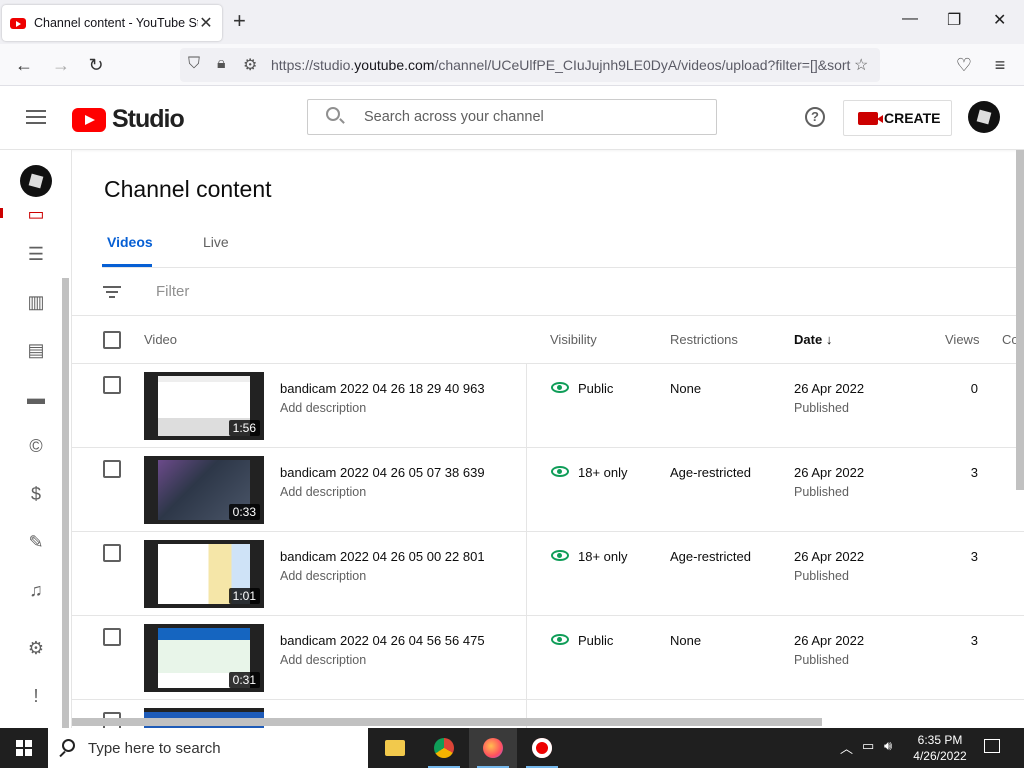 The width and height of the screenshot is (1024, 768). I want to click on firefox-icon, so click(493, 748).